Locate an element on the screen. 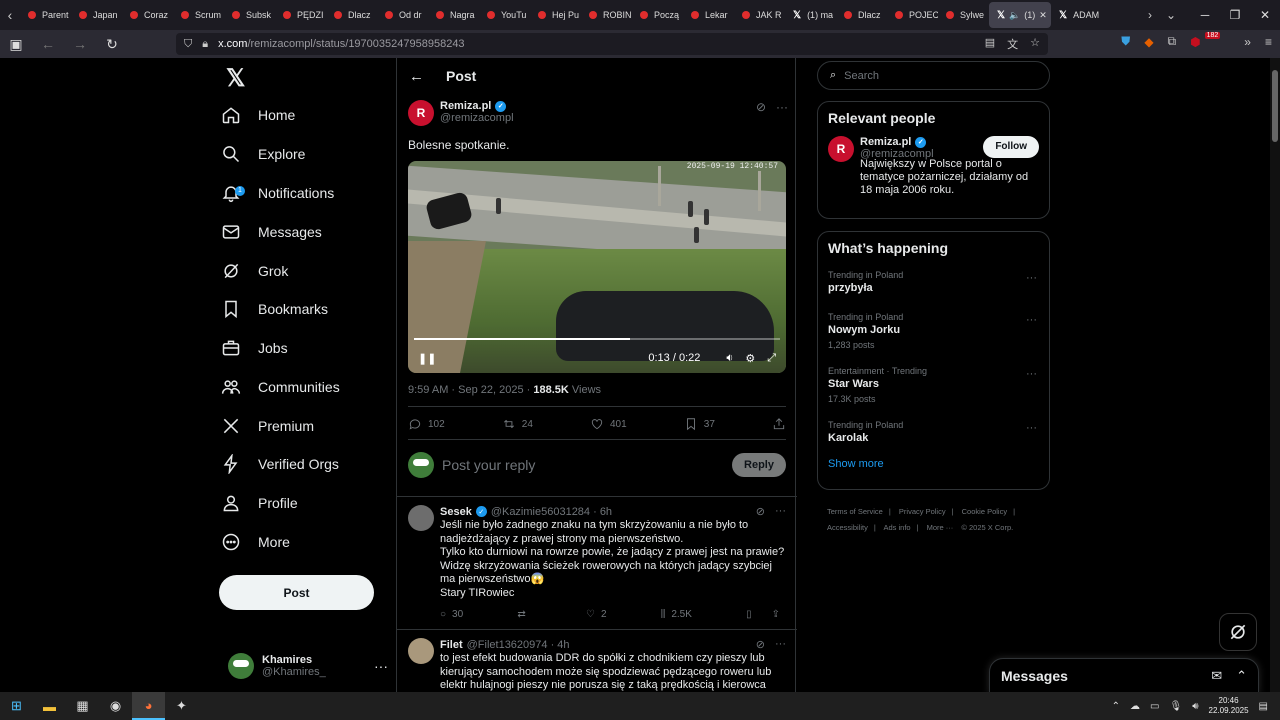  speaker-icon: 🔈 is located at coordinates (1014, 15).